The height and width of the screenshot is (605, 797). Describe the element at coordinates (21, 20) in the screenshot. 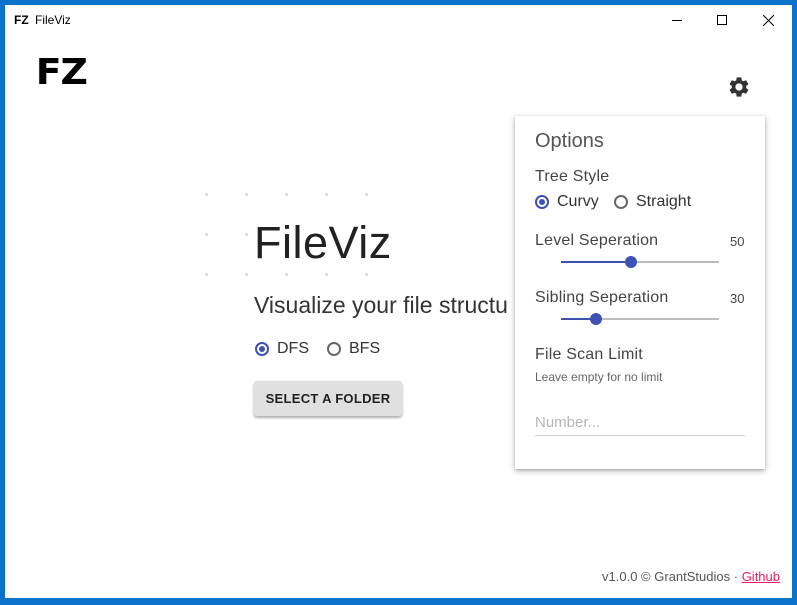

I see `titlebar-logo: FZ` at that location.